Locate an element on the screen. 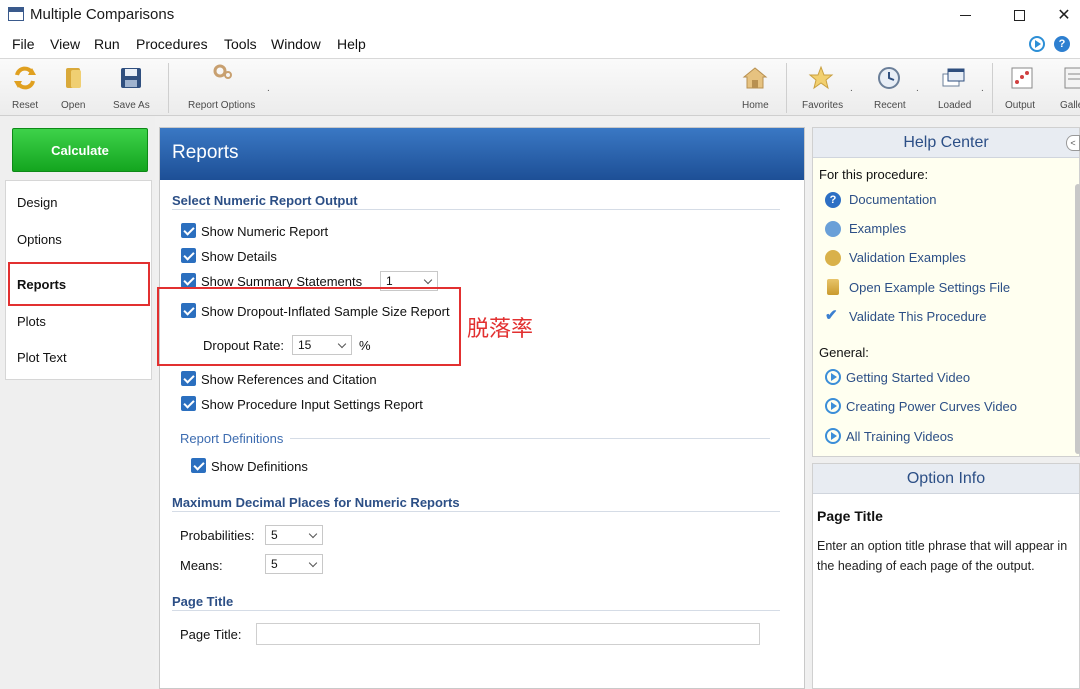 This screenshot has height=689, width=1080. favorites-button: Favorites . is located at coordinates (825, 87).